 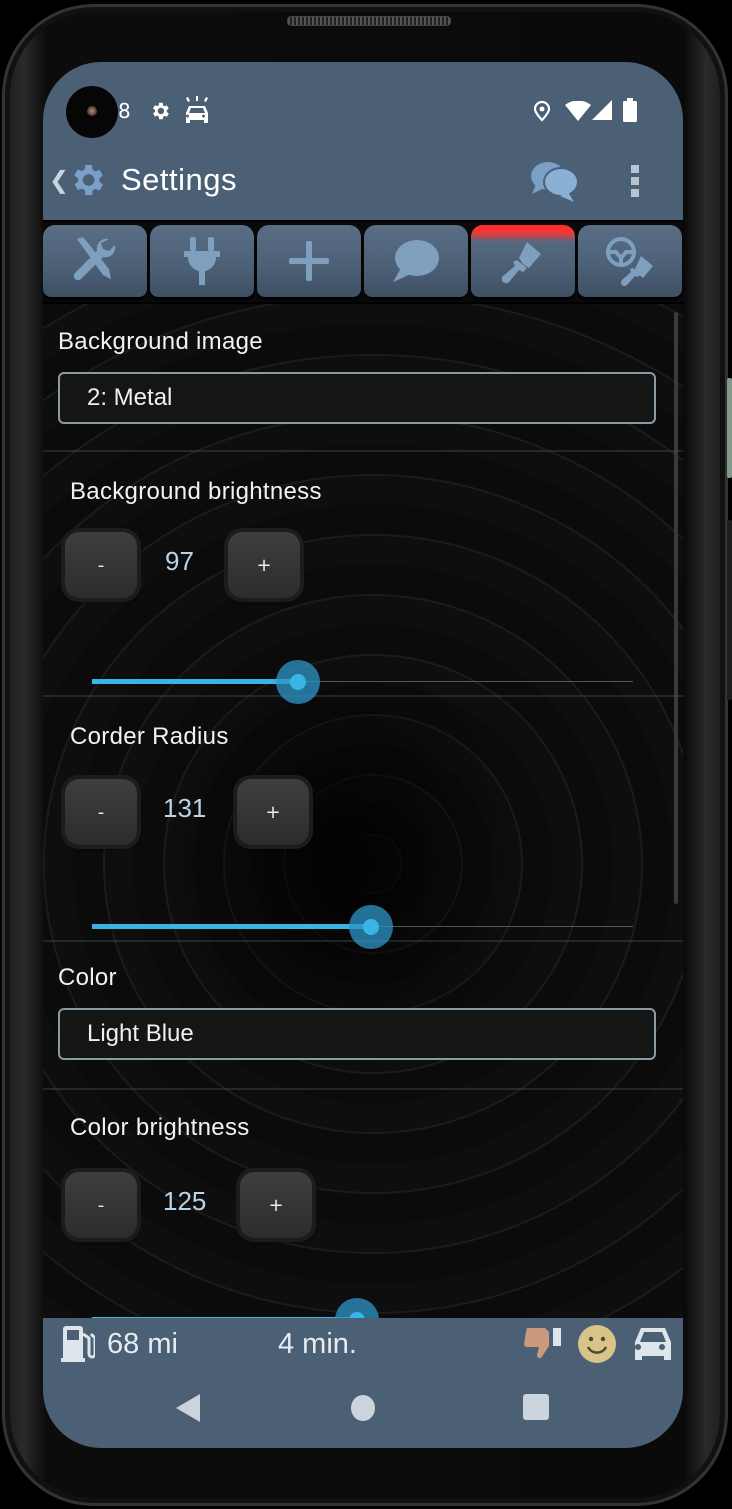 What do you see at coordinates (185, 808) in the screenshot?
I see `corner-radius-value: 131` at bounding box center [185, 808].